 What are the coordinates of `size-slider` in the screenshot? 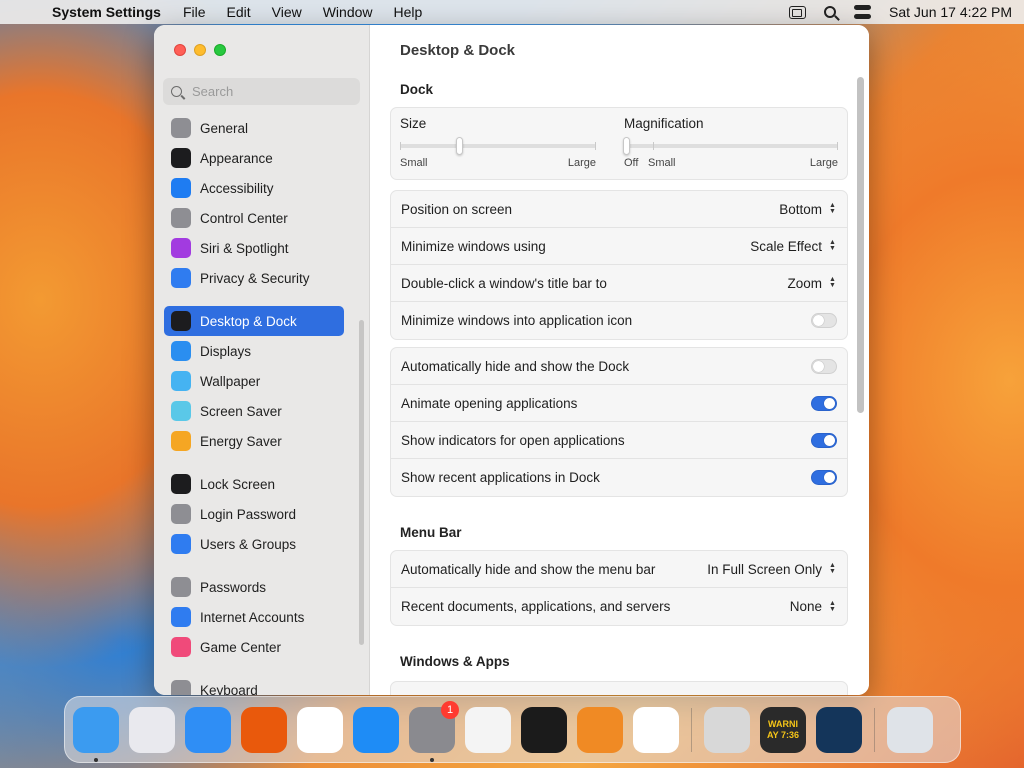 It's located at (498, 146).